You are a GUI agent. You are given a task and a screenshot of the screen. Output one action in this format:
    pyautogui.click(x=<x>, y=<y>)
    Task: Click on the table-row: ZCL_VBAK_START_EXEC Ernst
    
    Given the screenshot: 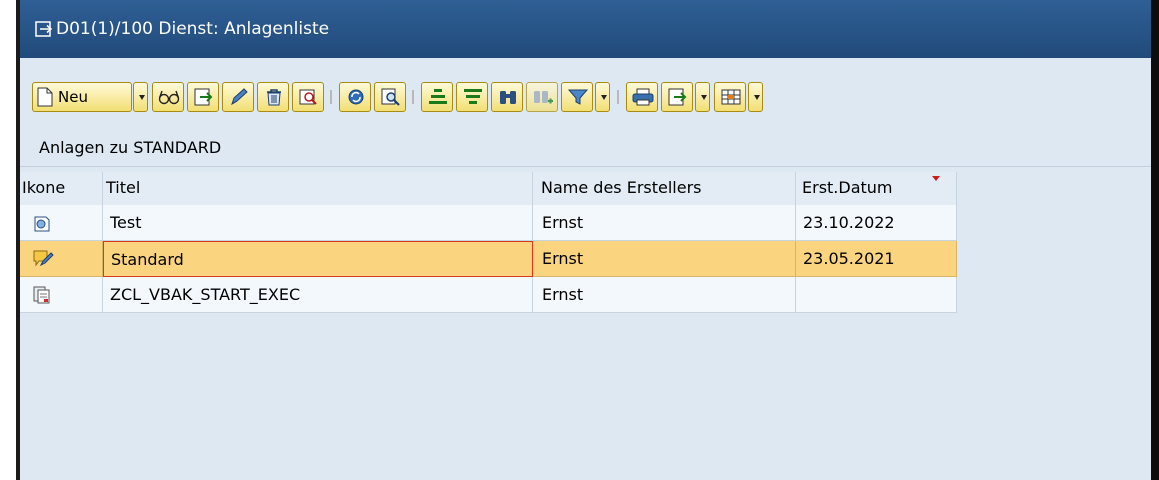 What is the action you would take?
    pyautogui.click(x=488, y=295)
    